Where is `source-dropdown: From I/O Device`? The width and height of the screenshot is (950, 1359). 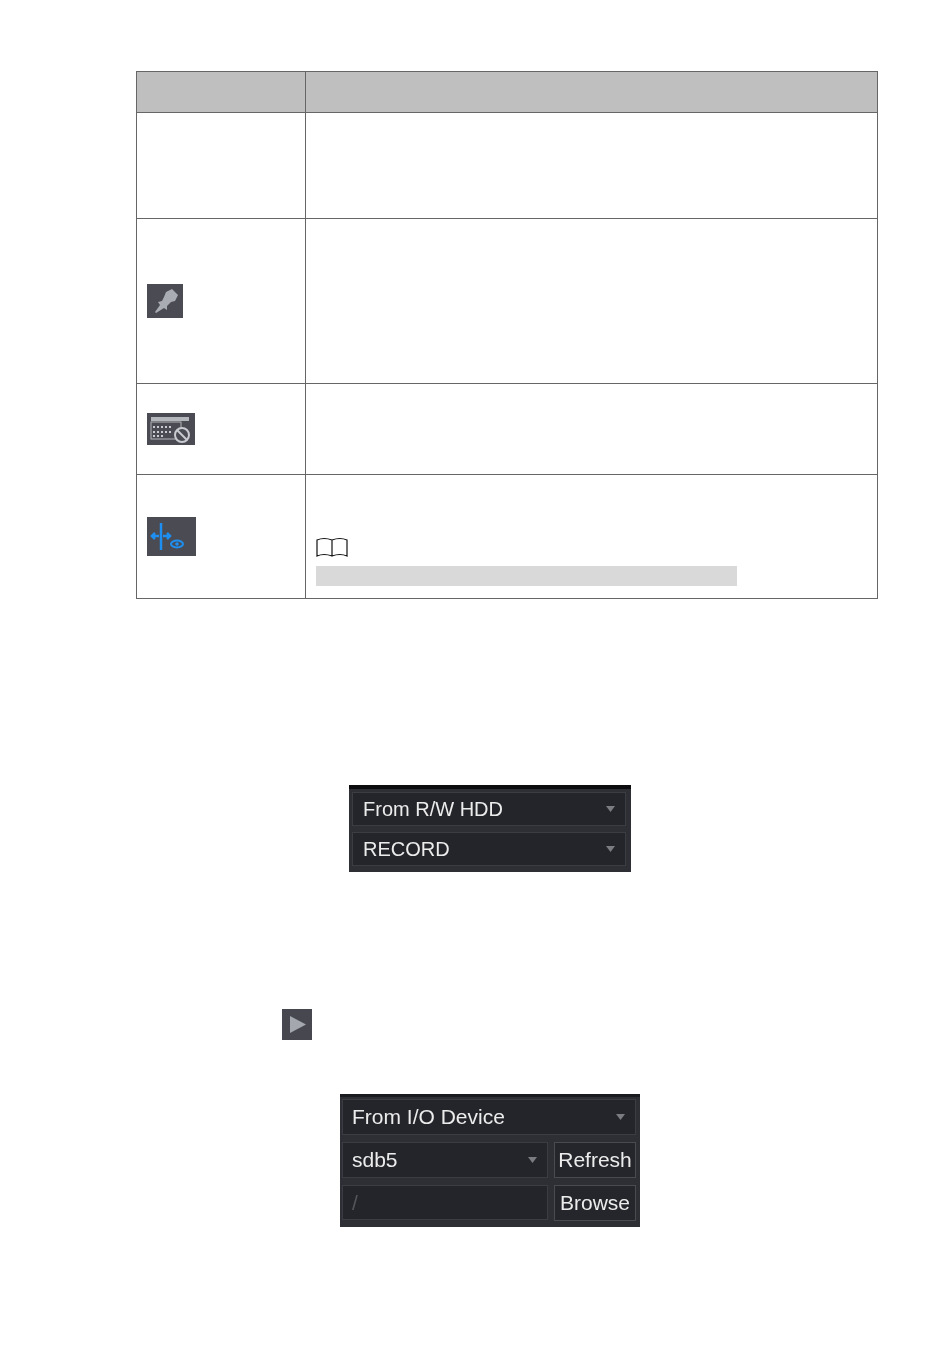
source-dropdown: From I/O Device is located at coordinates (489, 1117).